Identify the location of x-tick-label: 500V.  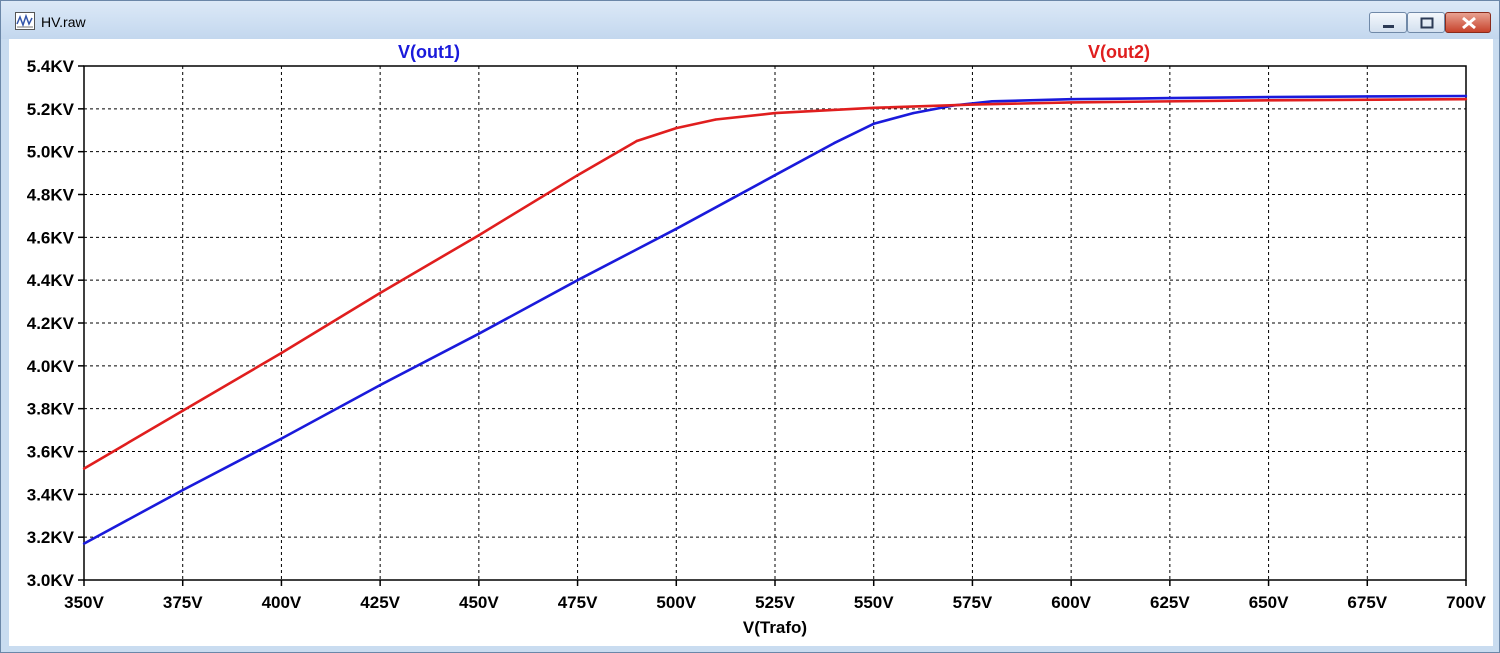
(676, 602).